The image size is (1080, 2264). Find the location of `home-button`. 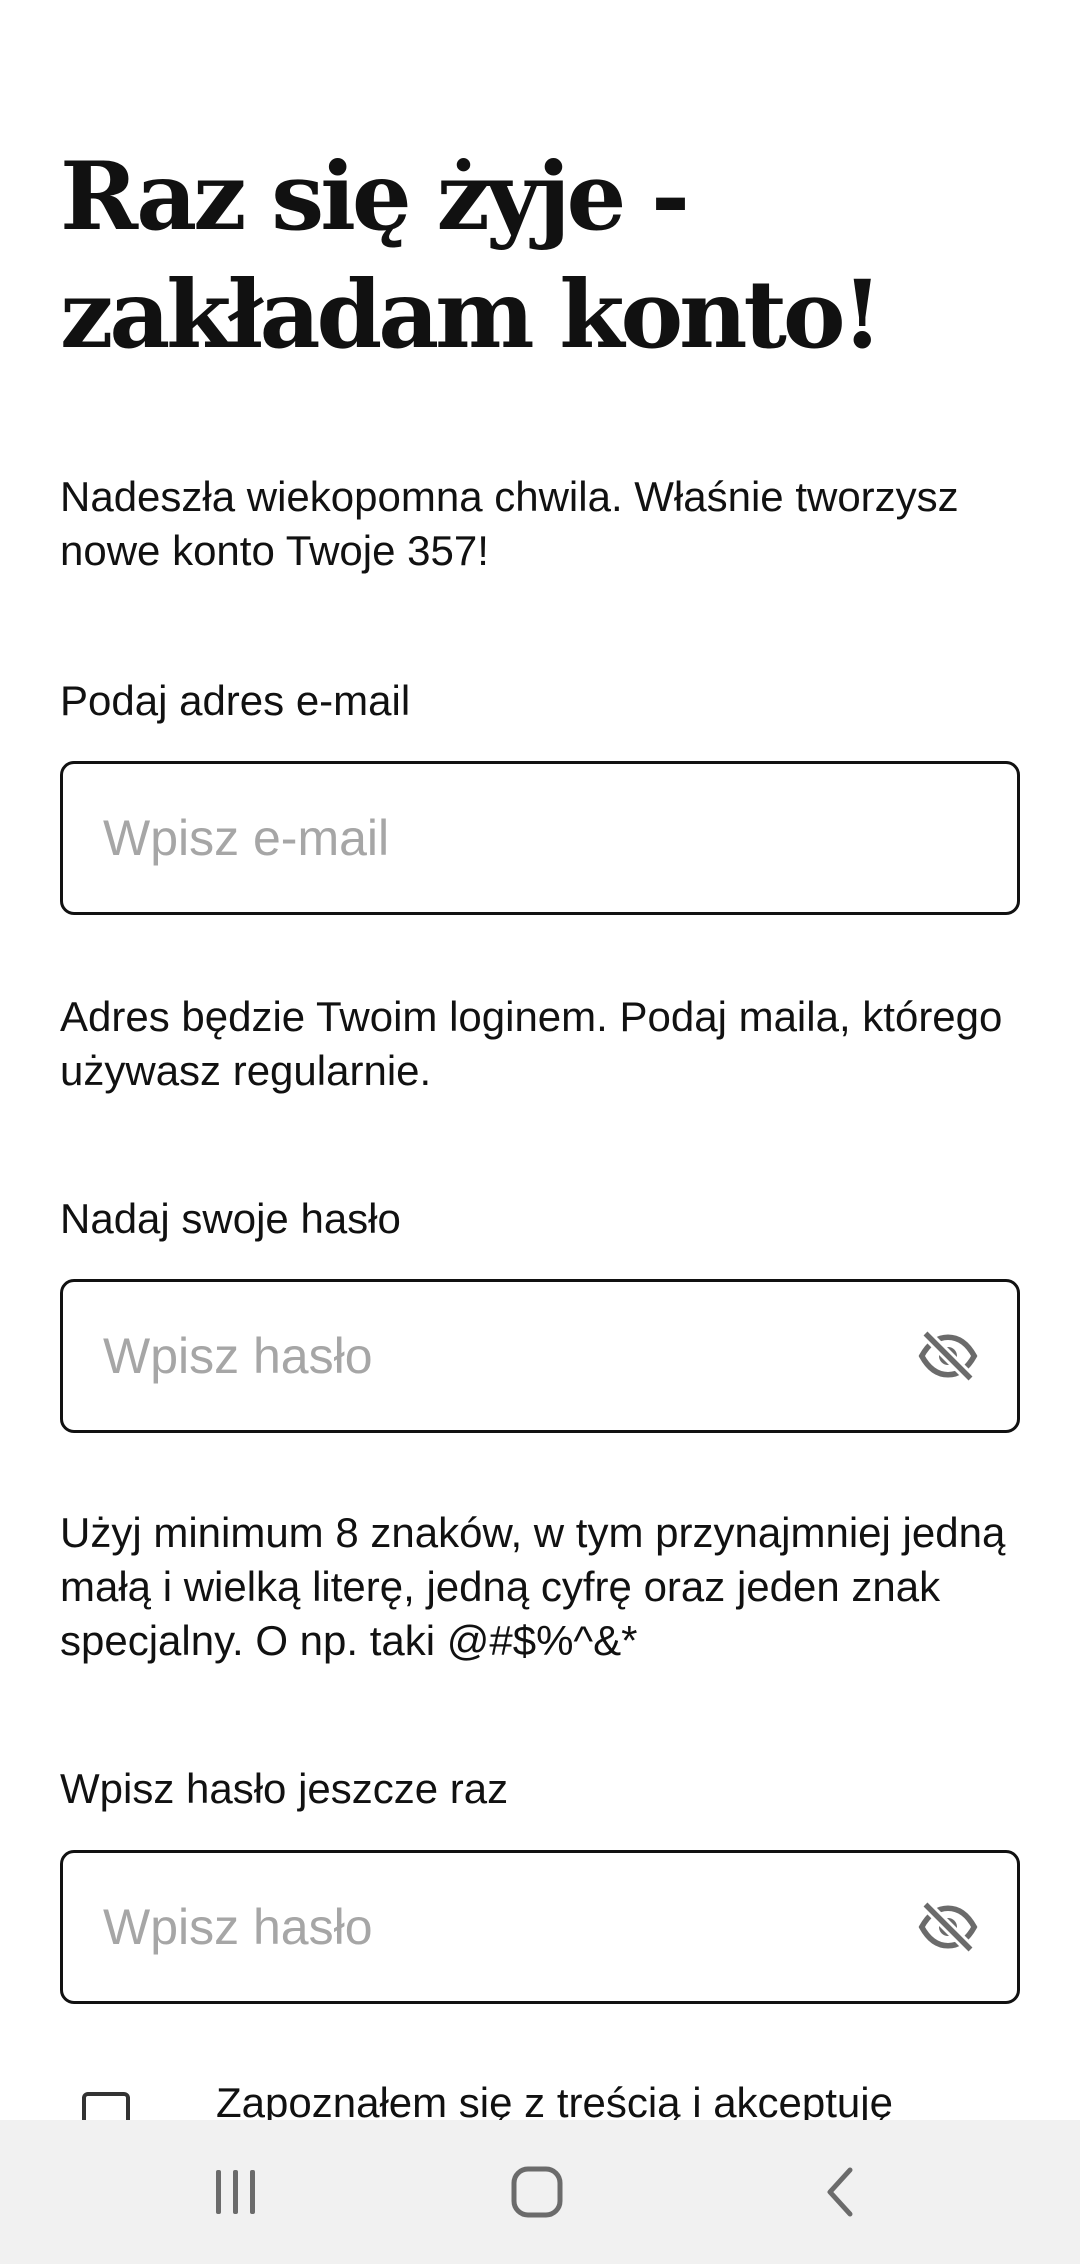

home-button is located at coordinates (537, 2192).